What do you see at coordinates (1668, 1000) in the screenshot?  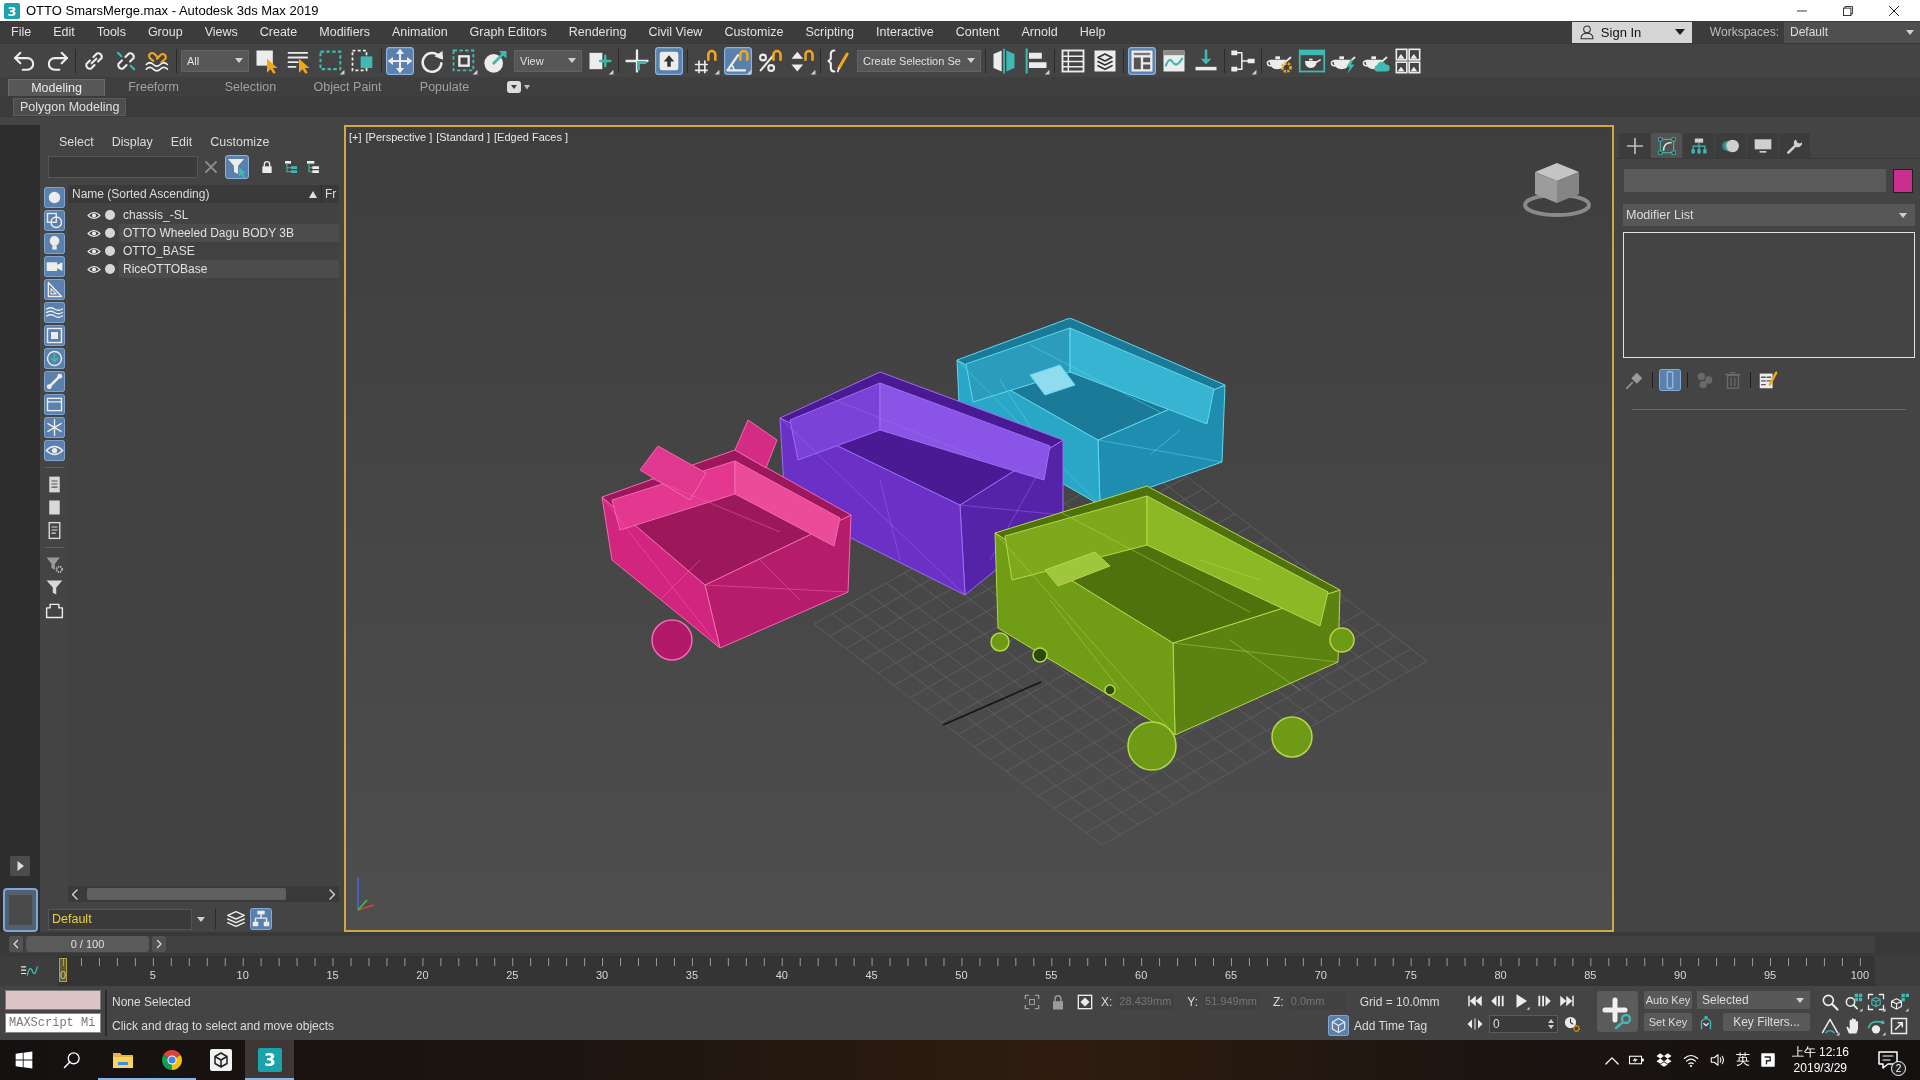 I see `auto-key-button: Auto Key` at bounding box center [1668, 1000].